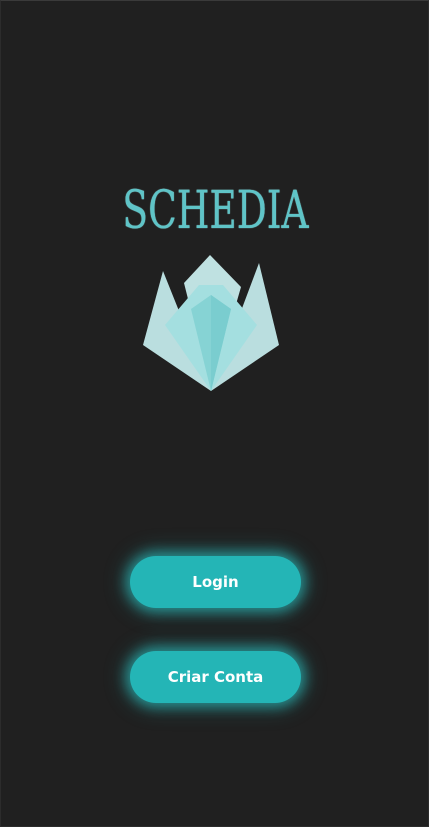 Image resolution: width=429 pixels, height=827 pixels. I want to click on login-button: Login, so click(215, 582).